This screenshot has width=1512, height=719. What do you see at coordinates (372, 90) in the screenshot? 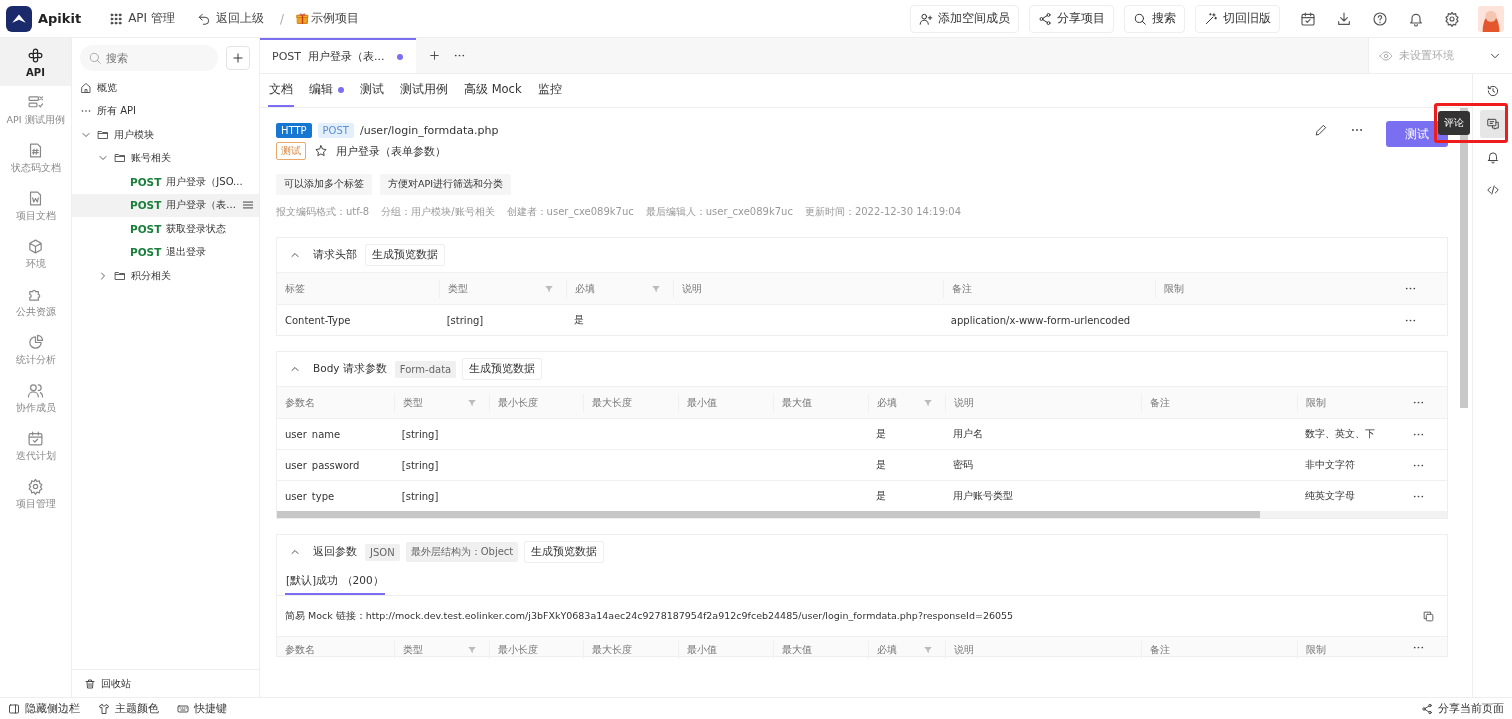
I see `tab: 测试` at bounding box center [372, 90].